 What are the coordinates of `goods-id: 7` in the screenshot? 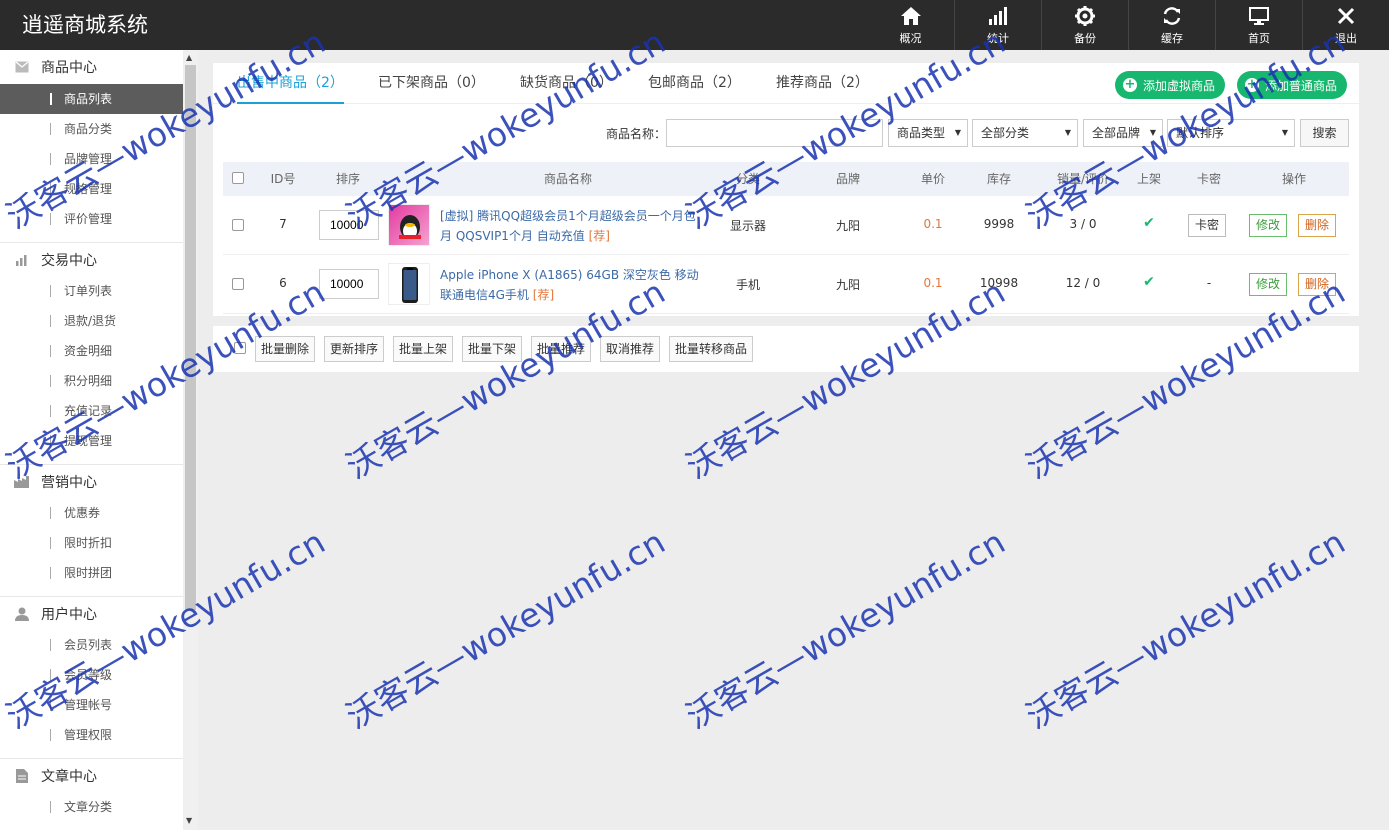 It's located at (283, 224).